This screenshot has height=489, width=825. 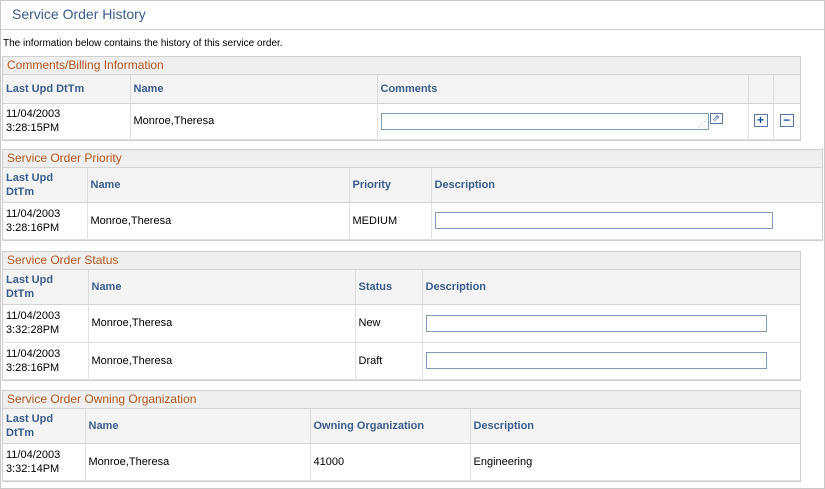 I want to click on status-cell: Draft, so click(x=389, y=361).